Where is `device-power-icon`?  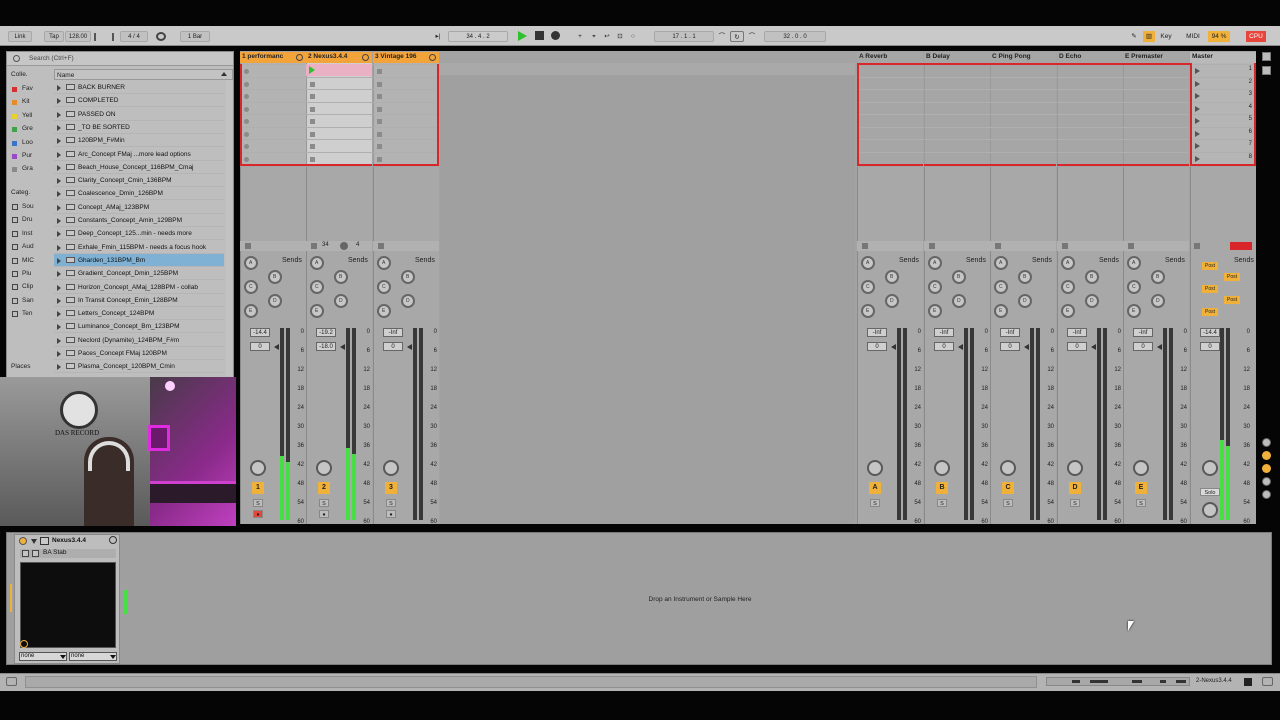 device-power-icon is located at coordinates (24, 644).